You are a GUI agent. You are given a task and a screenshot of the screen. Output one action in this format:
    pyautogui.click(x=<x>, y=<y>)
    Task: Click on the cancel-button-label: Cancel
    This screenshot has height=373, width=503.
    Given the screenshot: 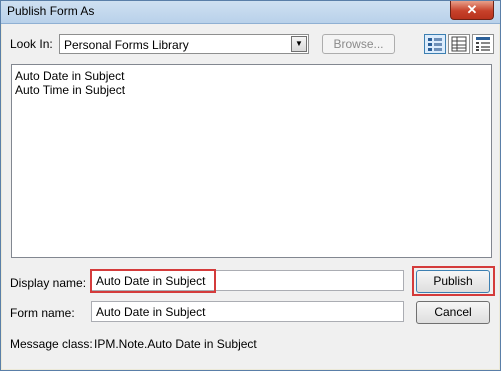 What is the action you would take?
    pyautogui.click(x=453, y=312)
    